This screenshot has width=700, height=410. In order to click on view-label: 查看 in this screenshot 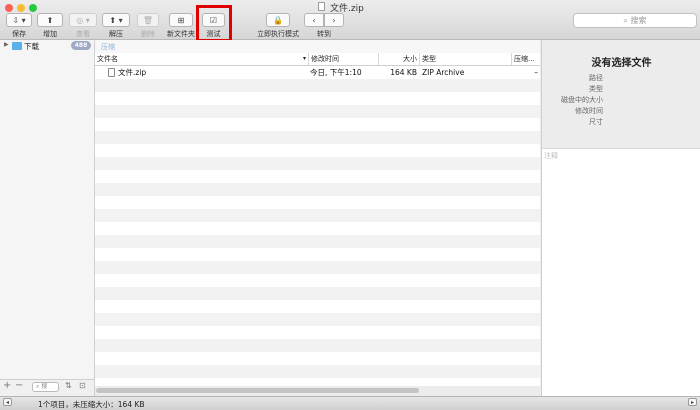, I will do `click(83, 34)`.